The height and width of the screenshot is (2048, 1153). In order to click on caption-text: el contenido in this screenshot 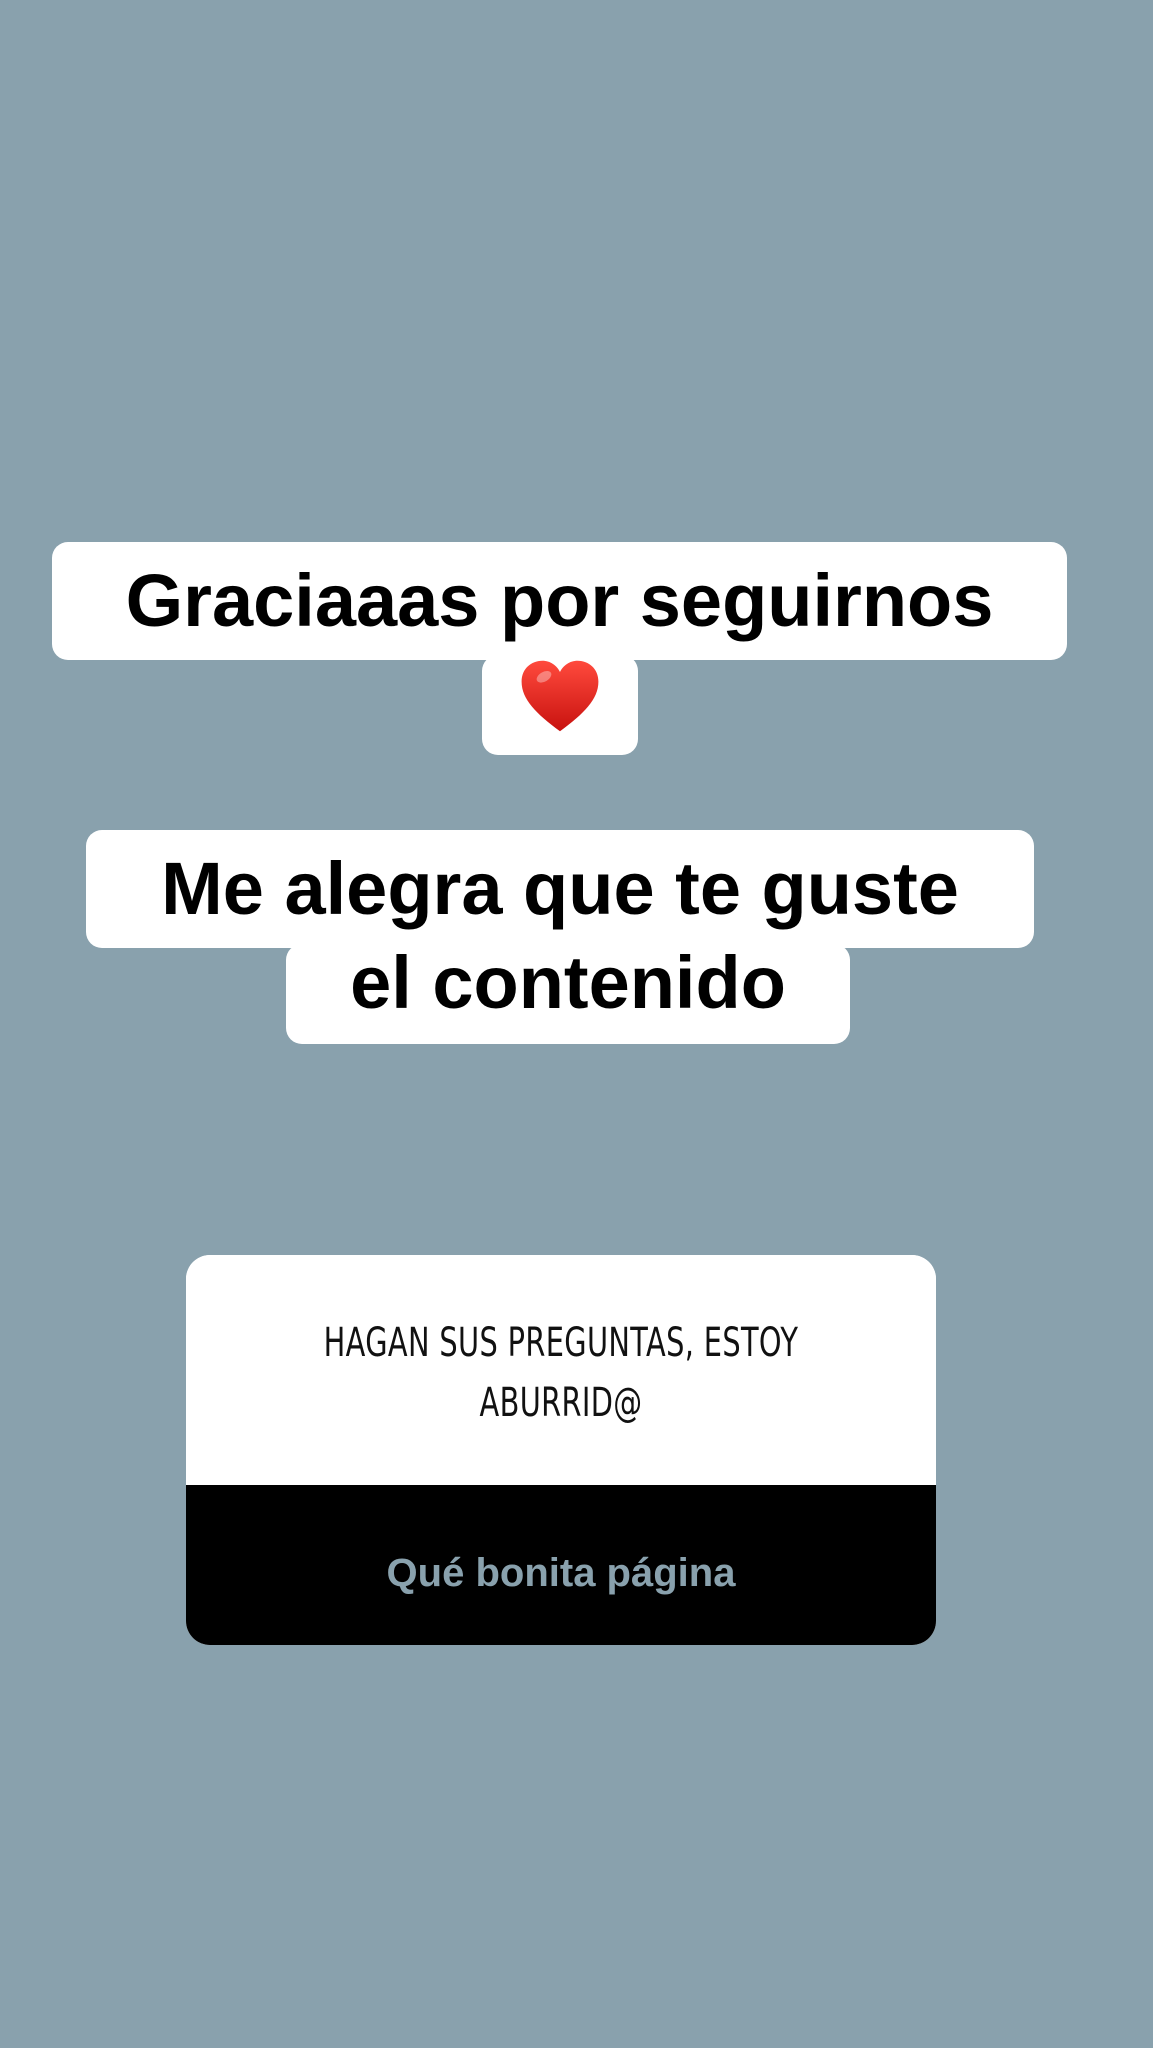, I will do `click(568, 982)`.